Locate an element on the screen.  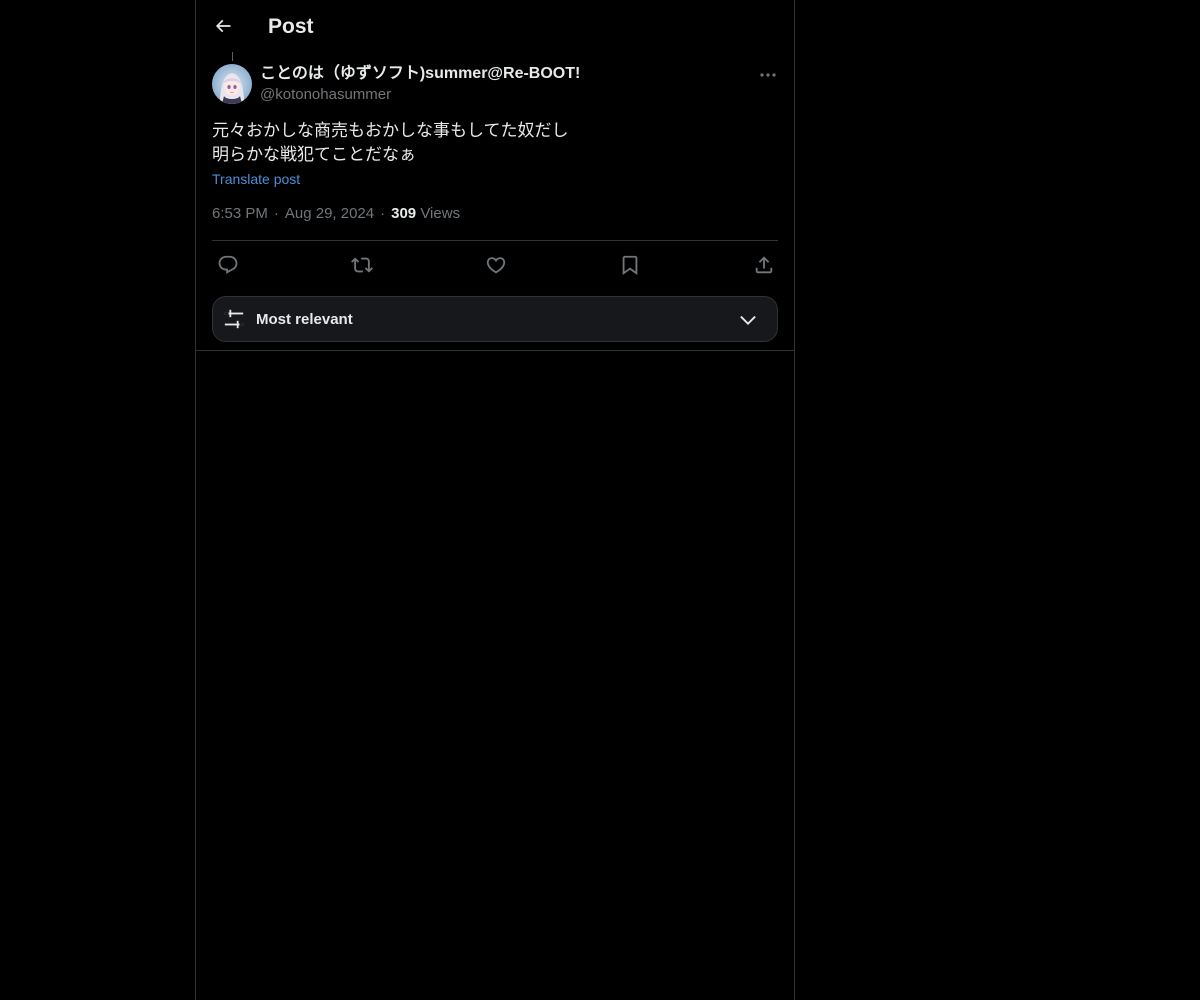
heart-icon is located at coordinates (496, 265).